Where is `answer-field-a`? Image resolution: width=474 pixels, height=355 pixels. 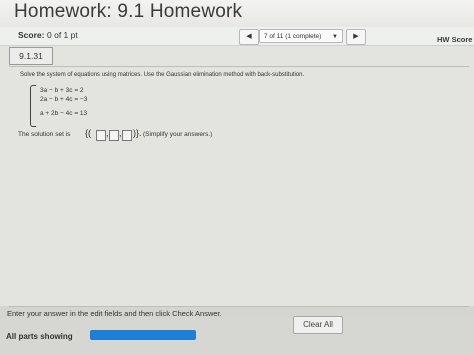 answer-field-a is located at coordinates (101, 135).